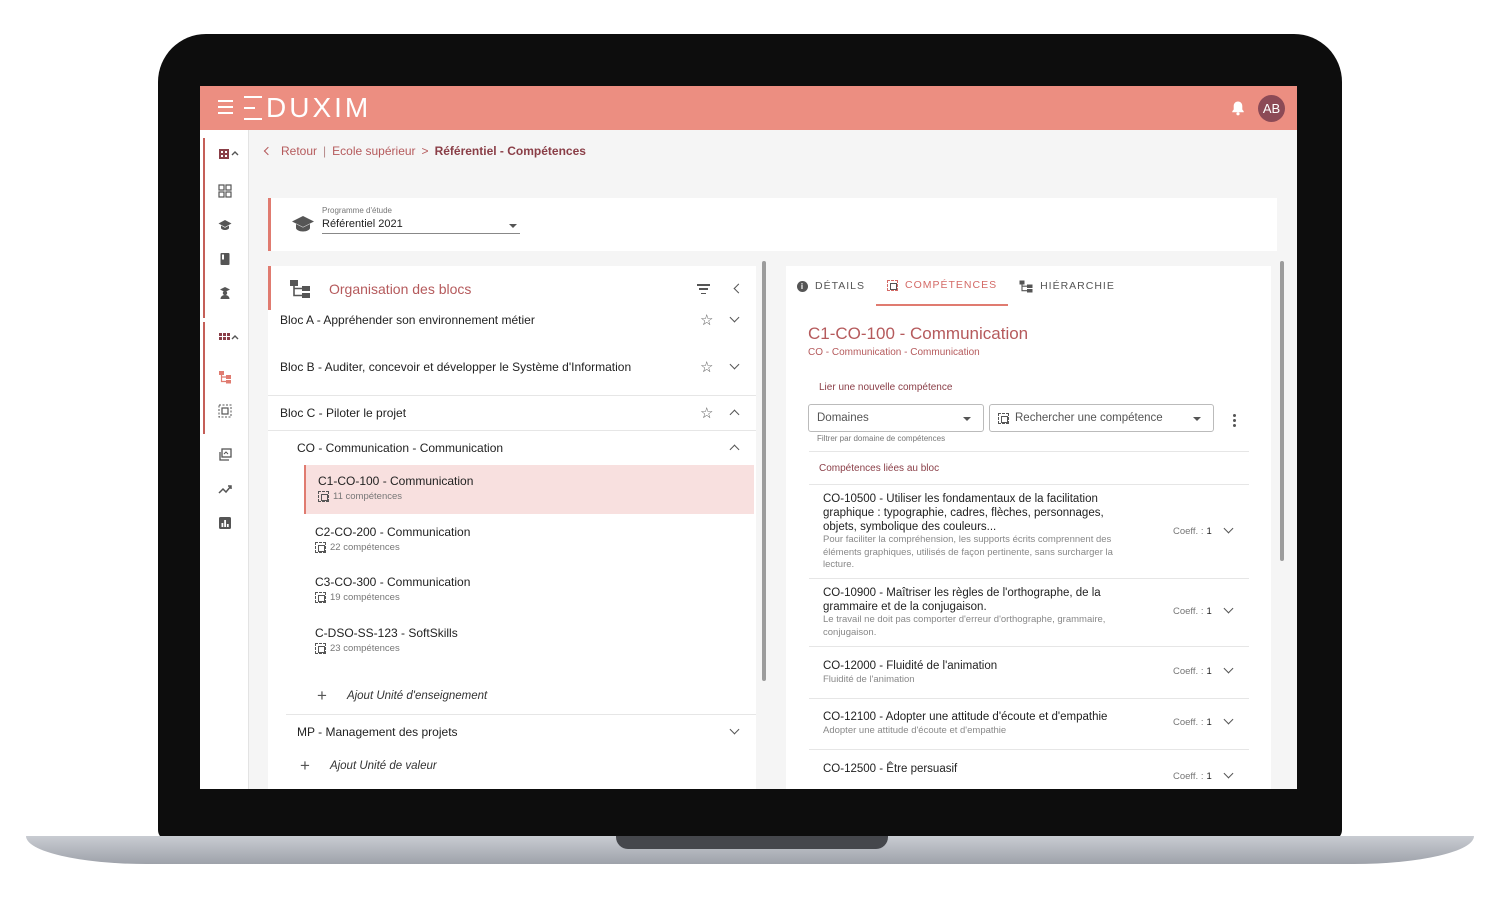  I want to click on back-chevron-icon, so click(268, 151).